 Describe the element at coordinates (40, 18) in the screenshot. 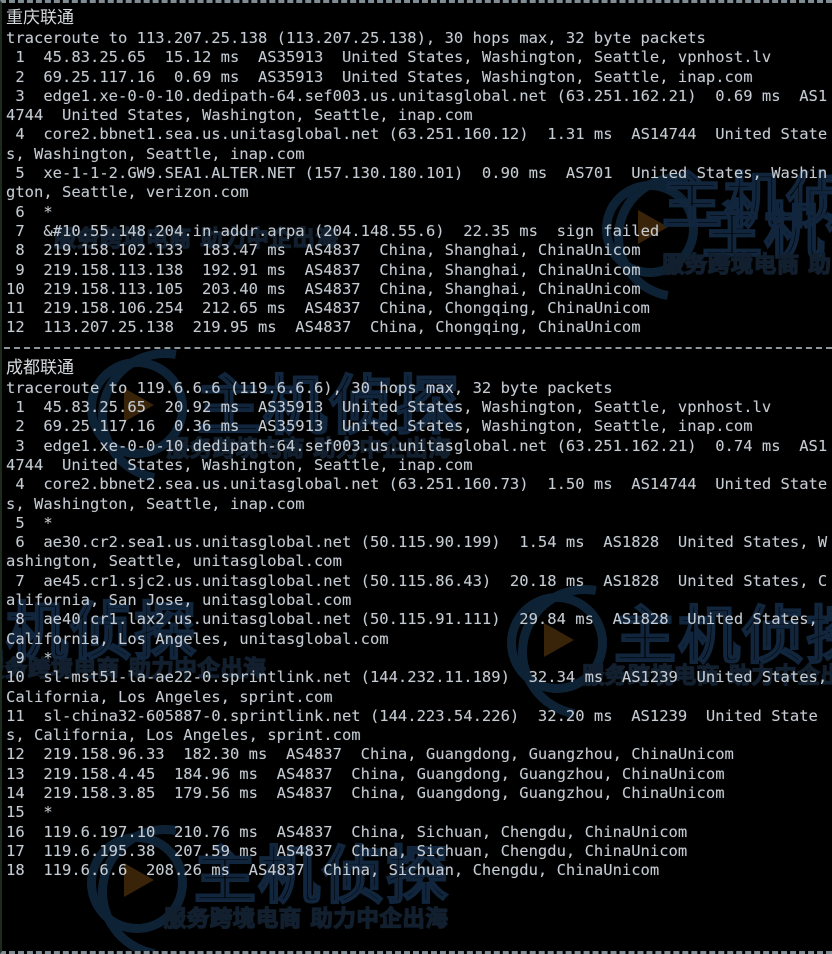

I see `section-title: 重庆联通` at that location.